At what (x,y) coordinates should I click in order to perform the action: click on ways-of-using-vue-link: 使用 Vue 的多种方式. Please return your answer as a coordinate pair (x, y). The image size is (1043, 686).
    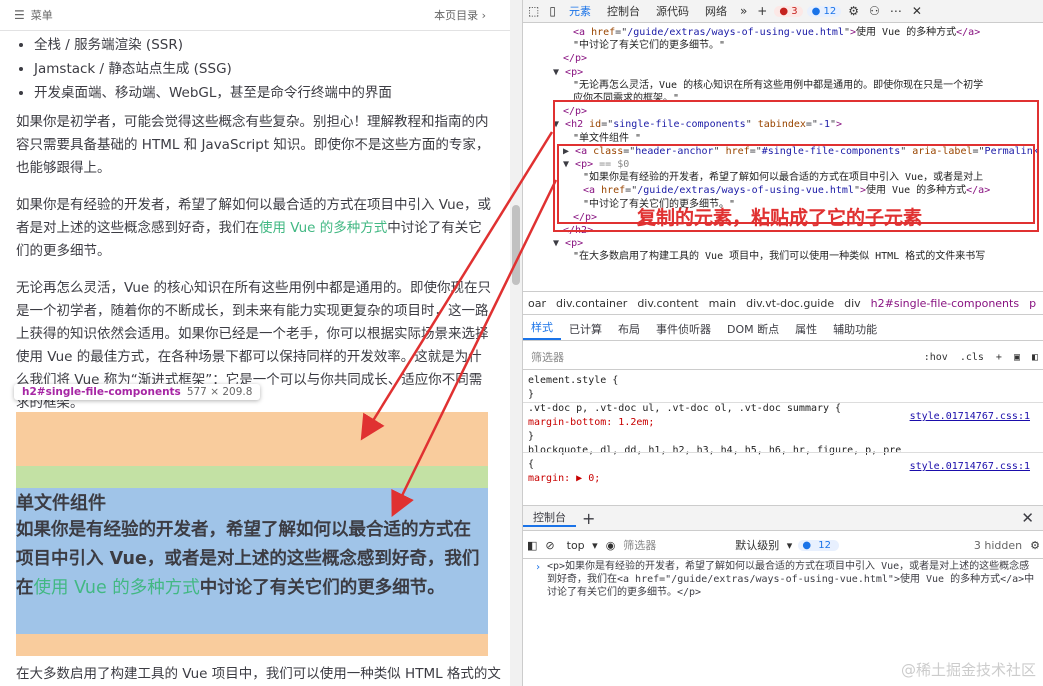
    Looking at the image, I should click on (323, 228).